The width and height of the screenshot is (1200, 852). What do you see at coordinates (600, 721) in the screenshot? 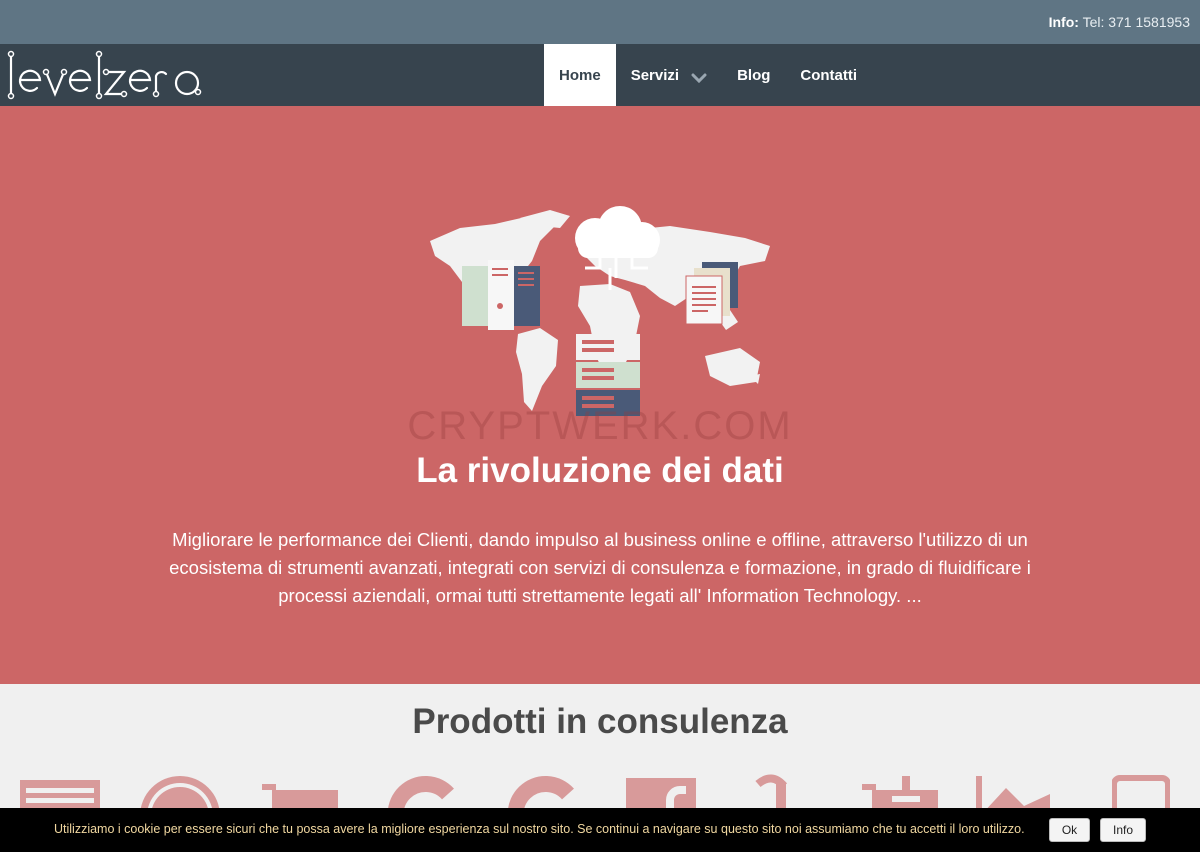
I see `products-title: Prodotti in consulenza` at bounding box center [600, 721].